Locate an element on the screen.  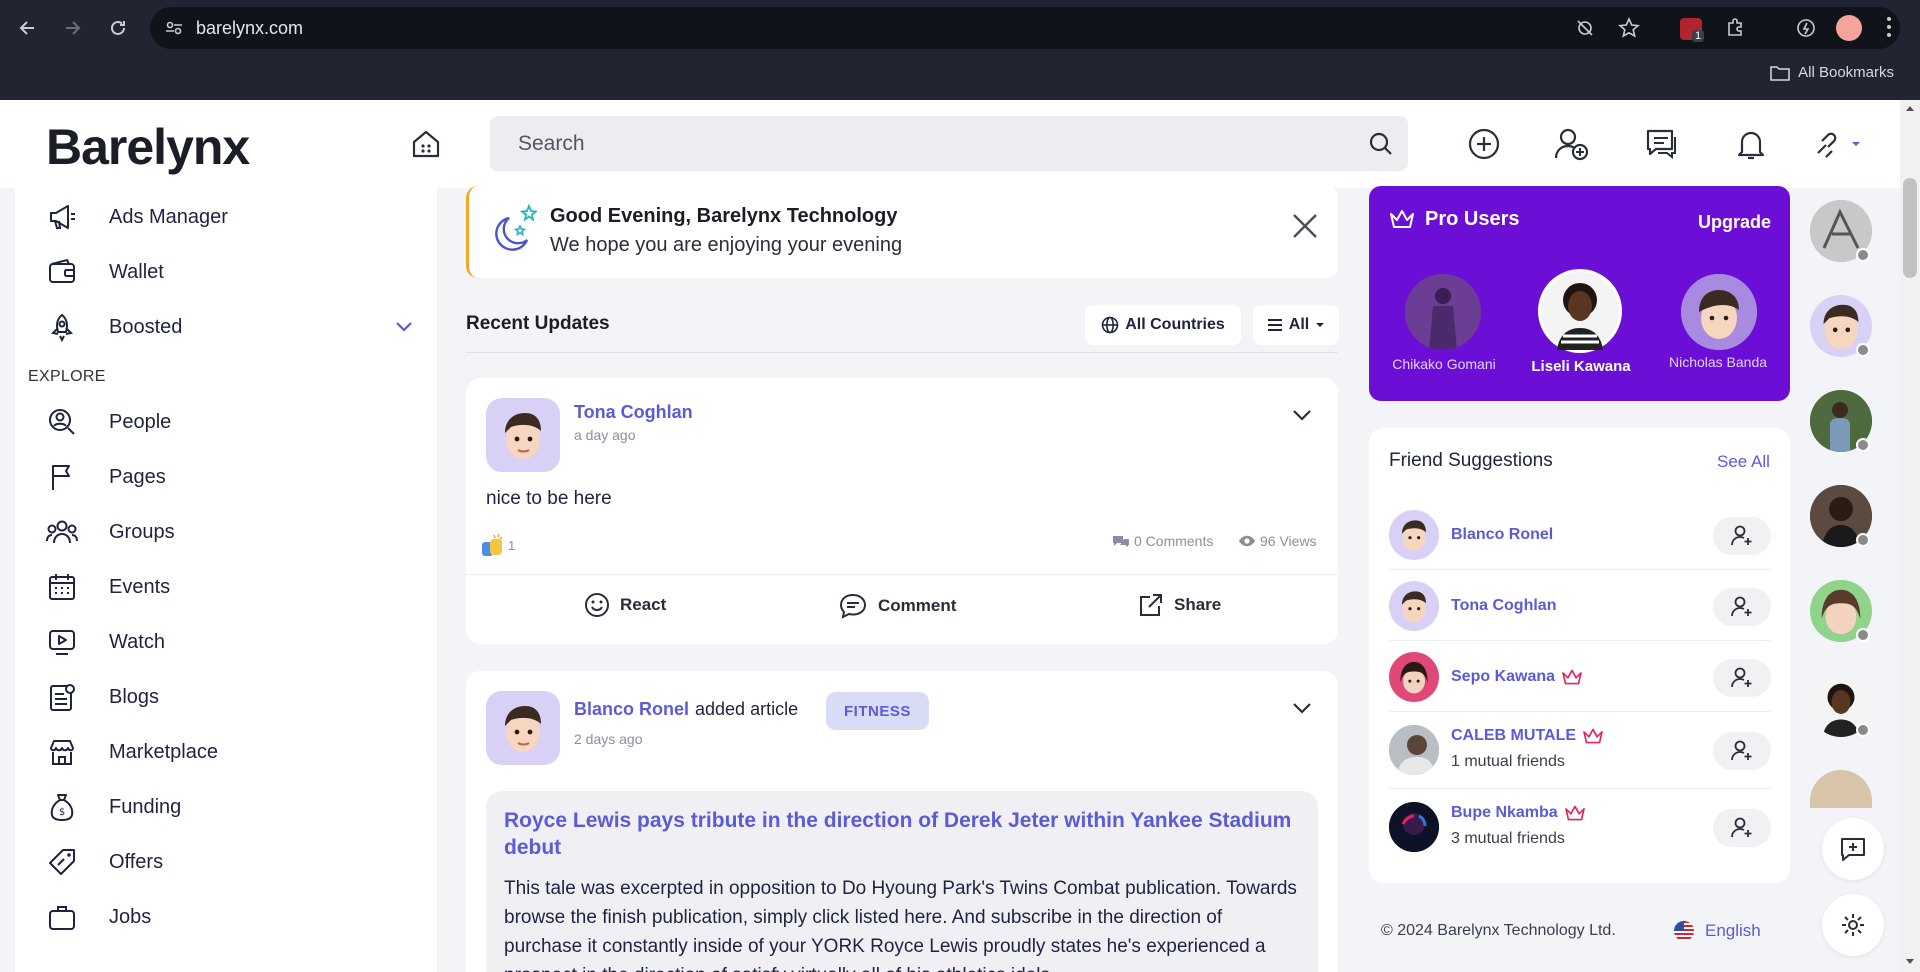
greeting-subtitle: We hope you are enjoying your evening is located at coordinates (726, 245).